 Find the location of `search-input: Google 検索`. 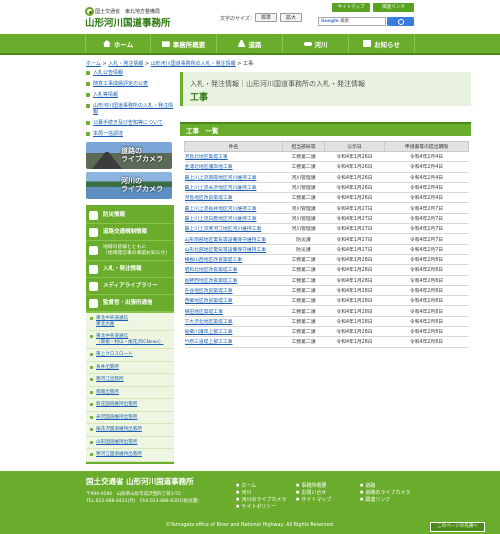

search-input: Google 検索 is located at coordinates (352, 21).